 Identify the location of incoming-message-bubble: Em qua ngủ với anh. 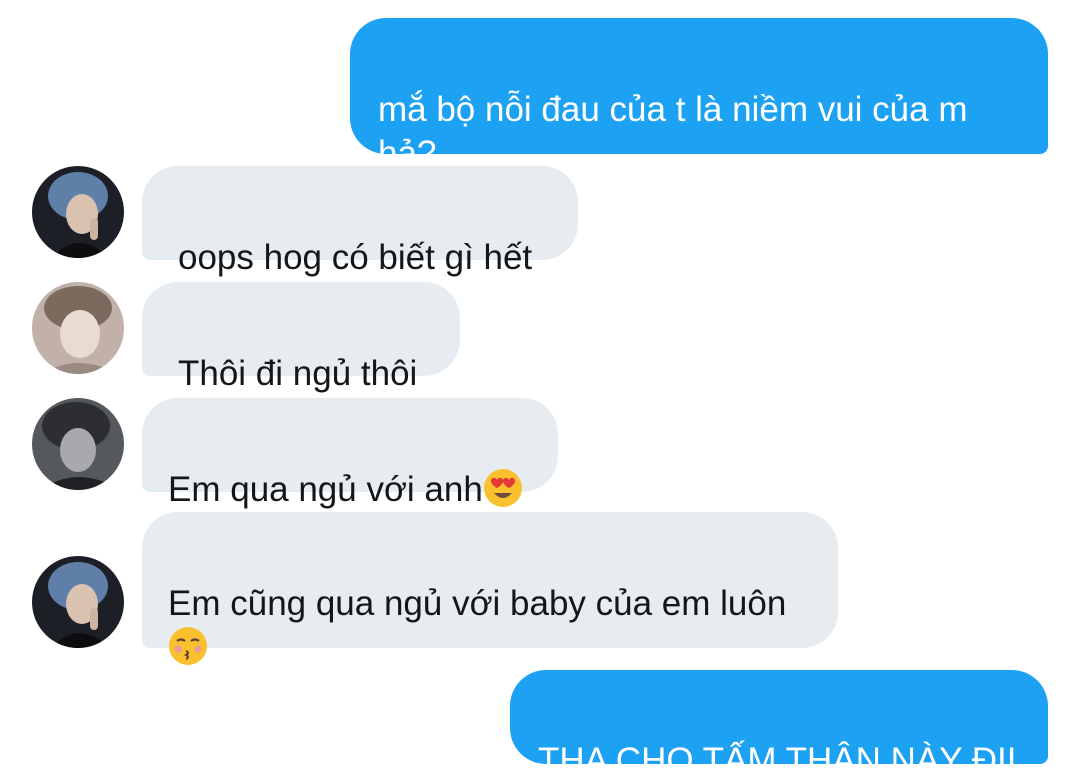
(350, 453).